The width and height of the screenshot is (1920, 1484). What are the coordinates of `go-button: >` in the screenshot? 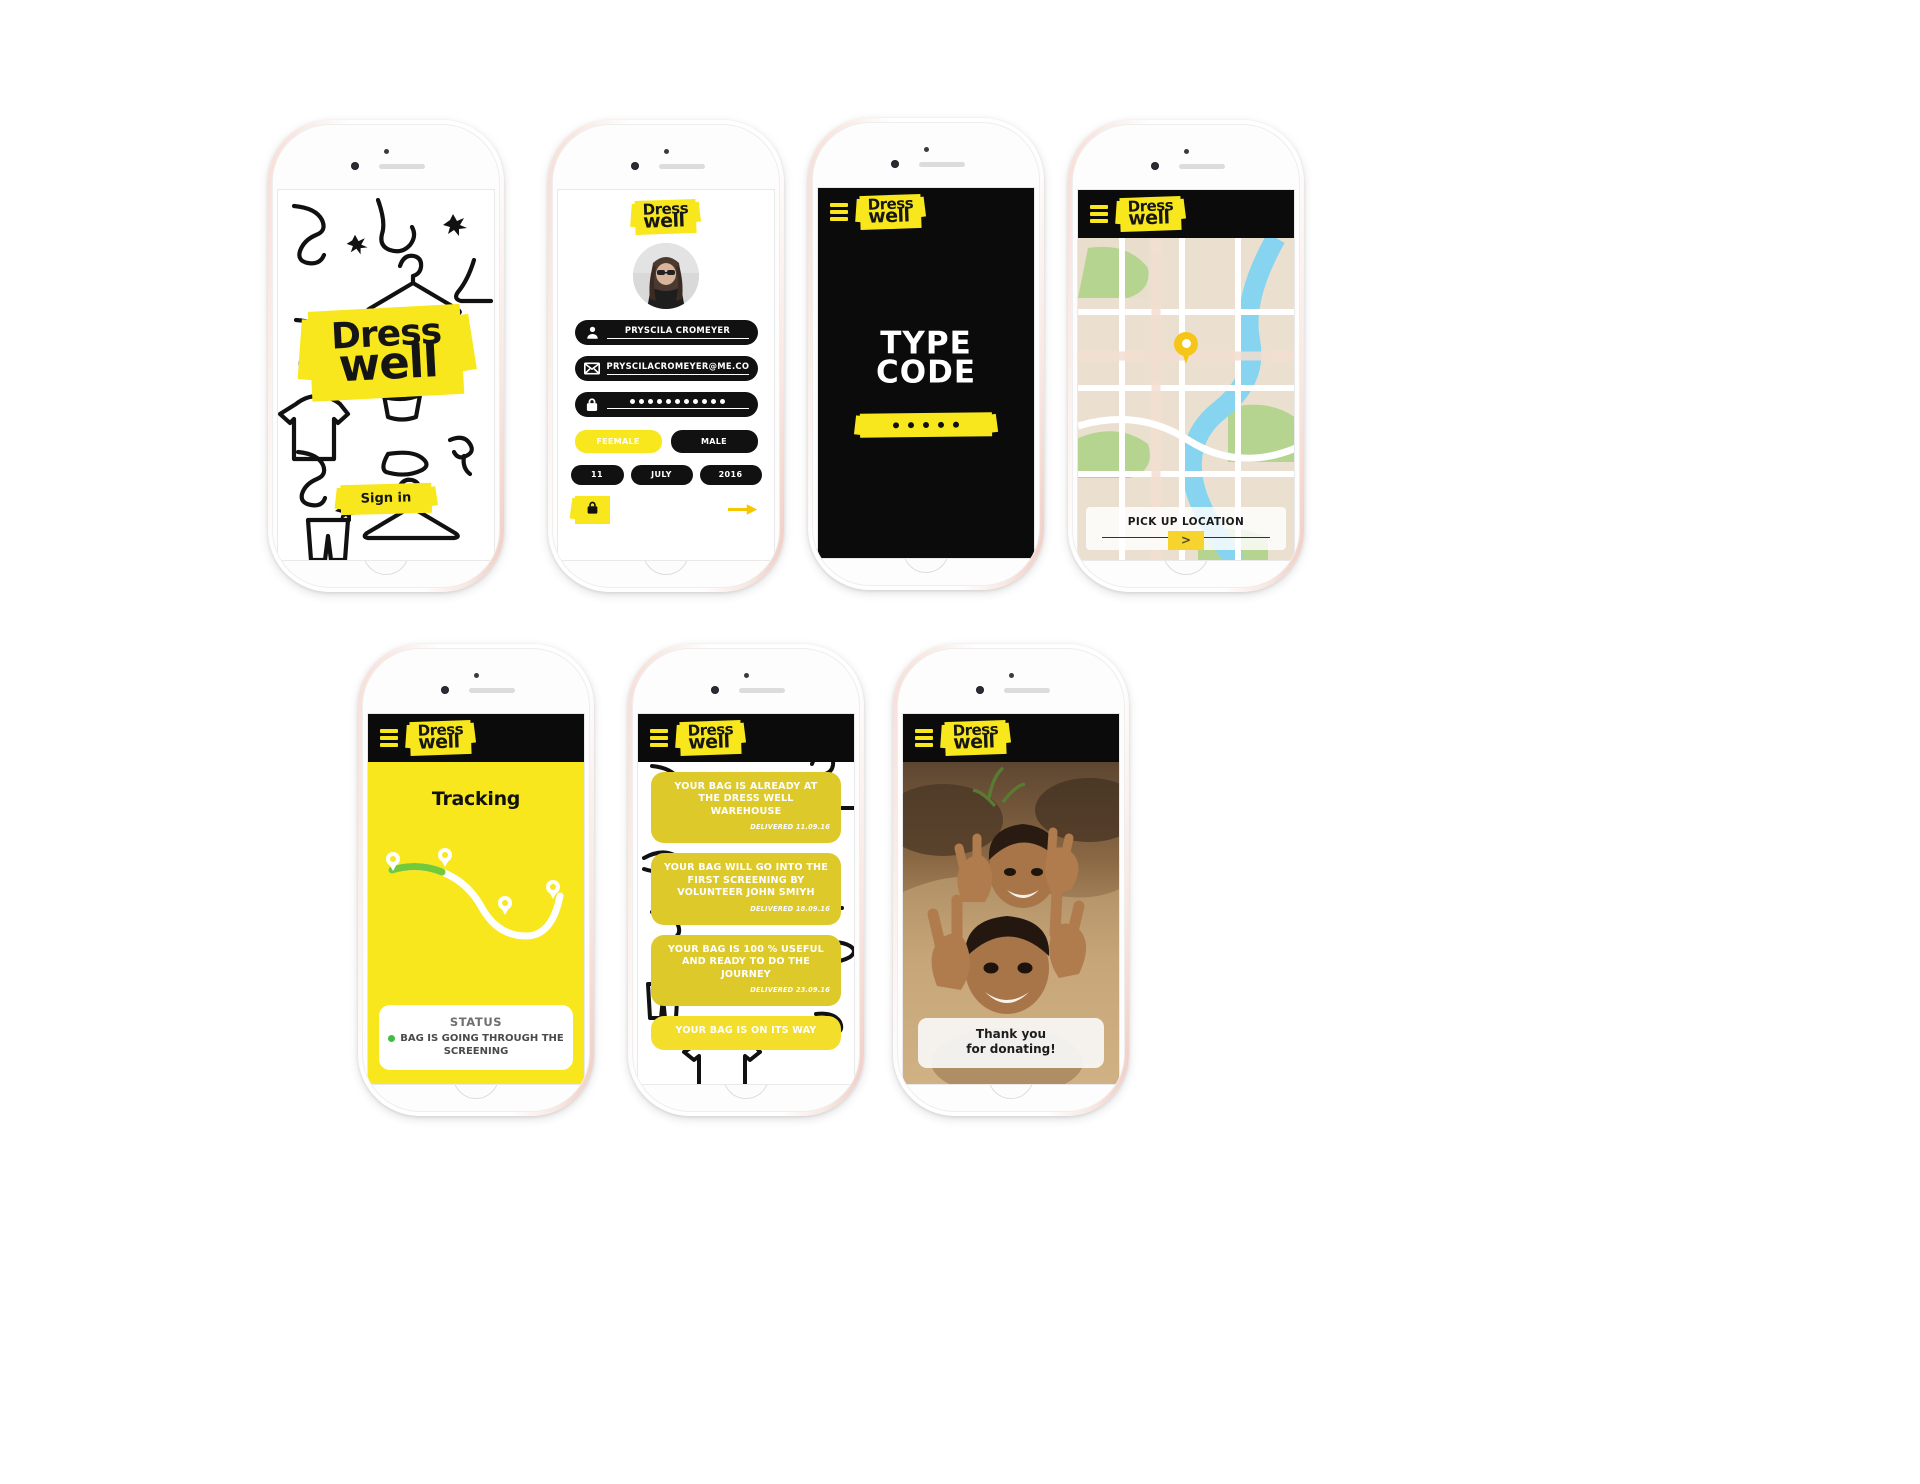 It's located at (1186, 540).